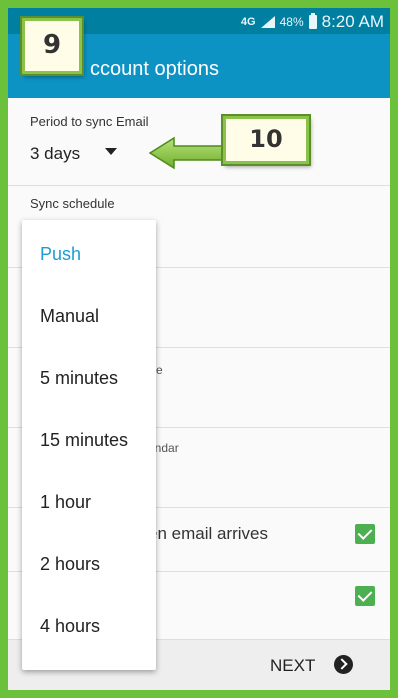 This screenshot has width=398, height=698. I want to click on clock: 8:20 AM, so click(352, 21).